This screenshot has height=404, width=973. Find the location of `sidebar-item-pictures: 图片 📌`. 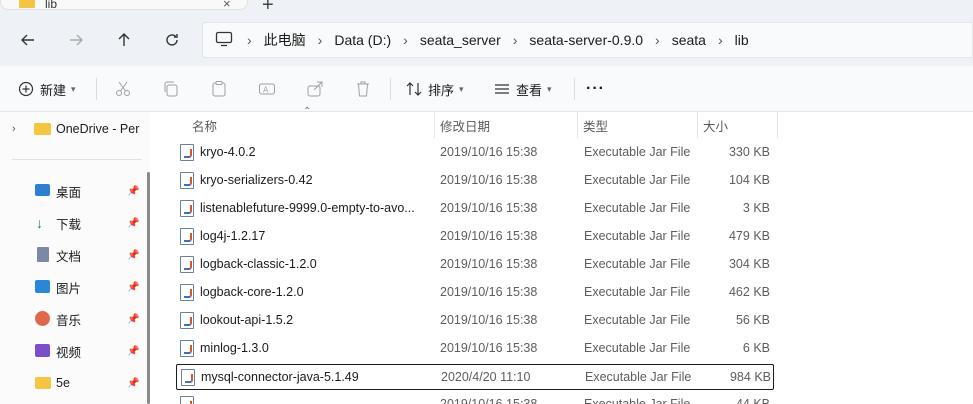

sidebar-item-pictures: 图片 📌 is located at coordinates (75, 287).